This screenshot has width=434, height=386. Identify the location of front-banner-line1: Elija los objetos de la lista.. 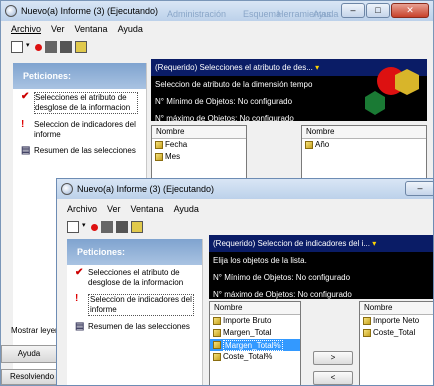
(260, 260).